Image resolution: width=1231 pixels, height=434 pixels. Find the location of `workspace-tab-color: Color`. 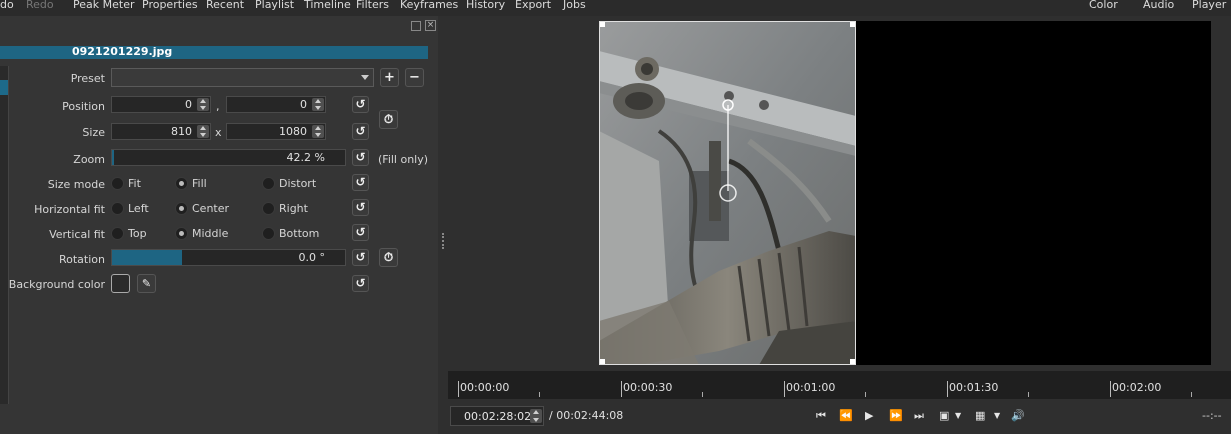

workspace-tab-color: Color is located at coordinates (1103, 6).